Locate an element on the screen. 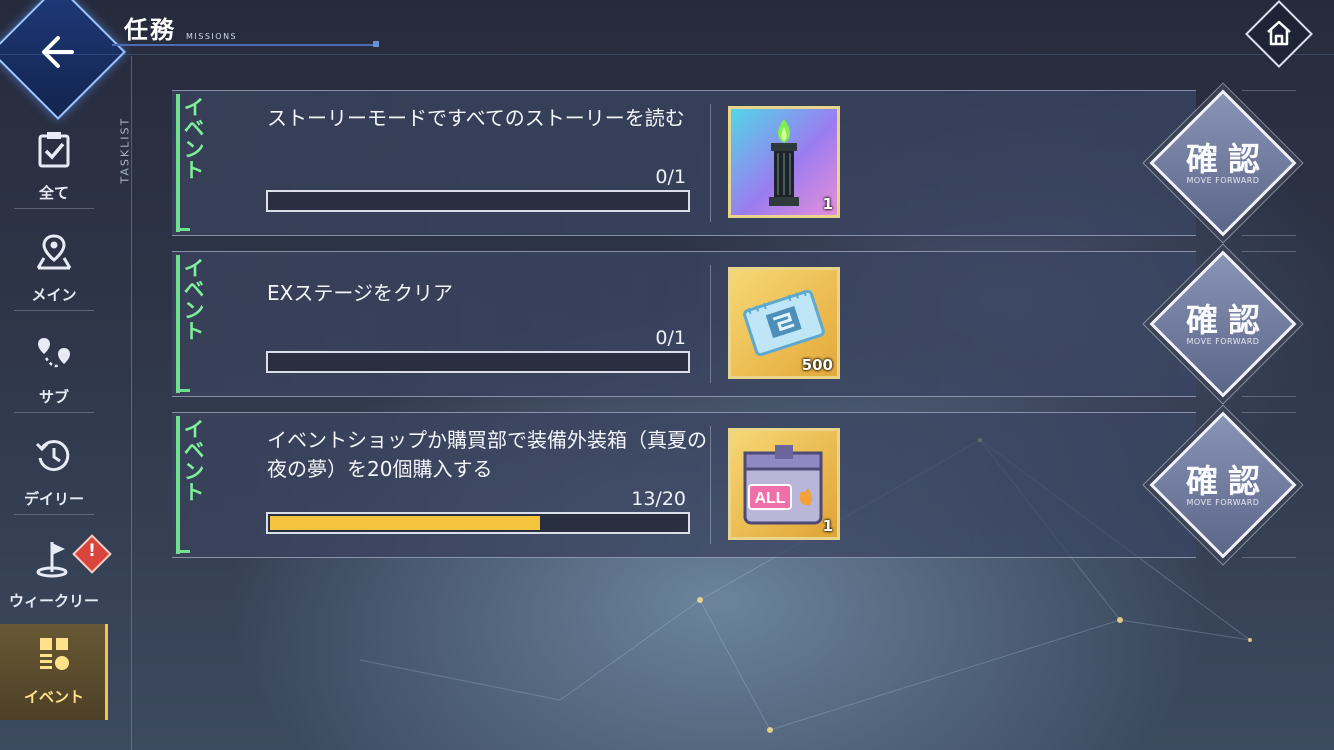 The height and width of the screenshot is (750, 1334). flag-icon is located at coordinates (52, 560).